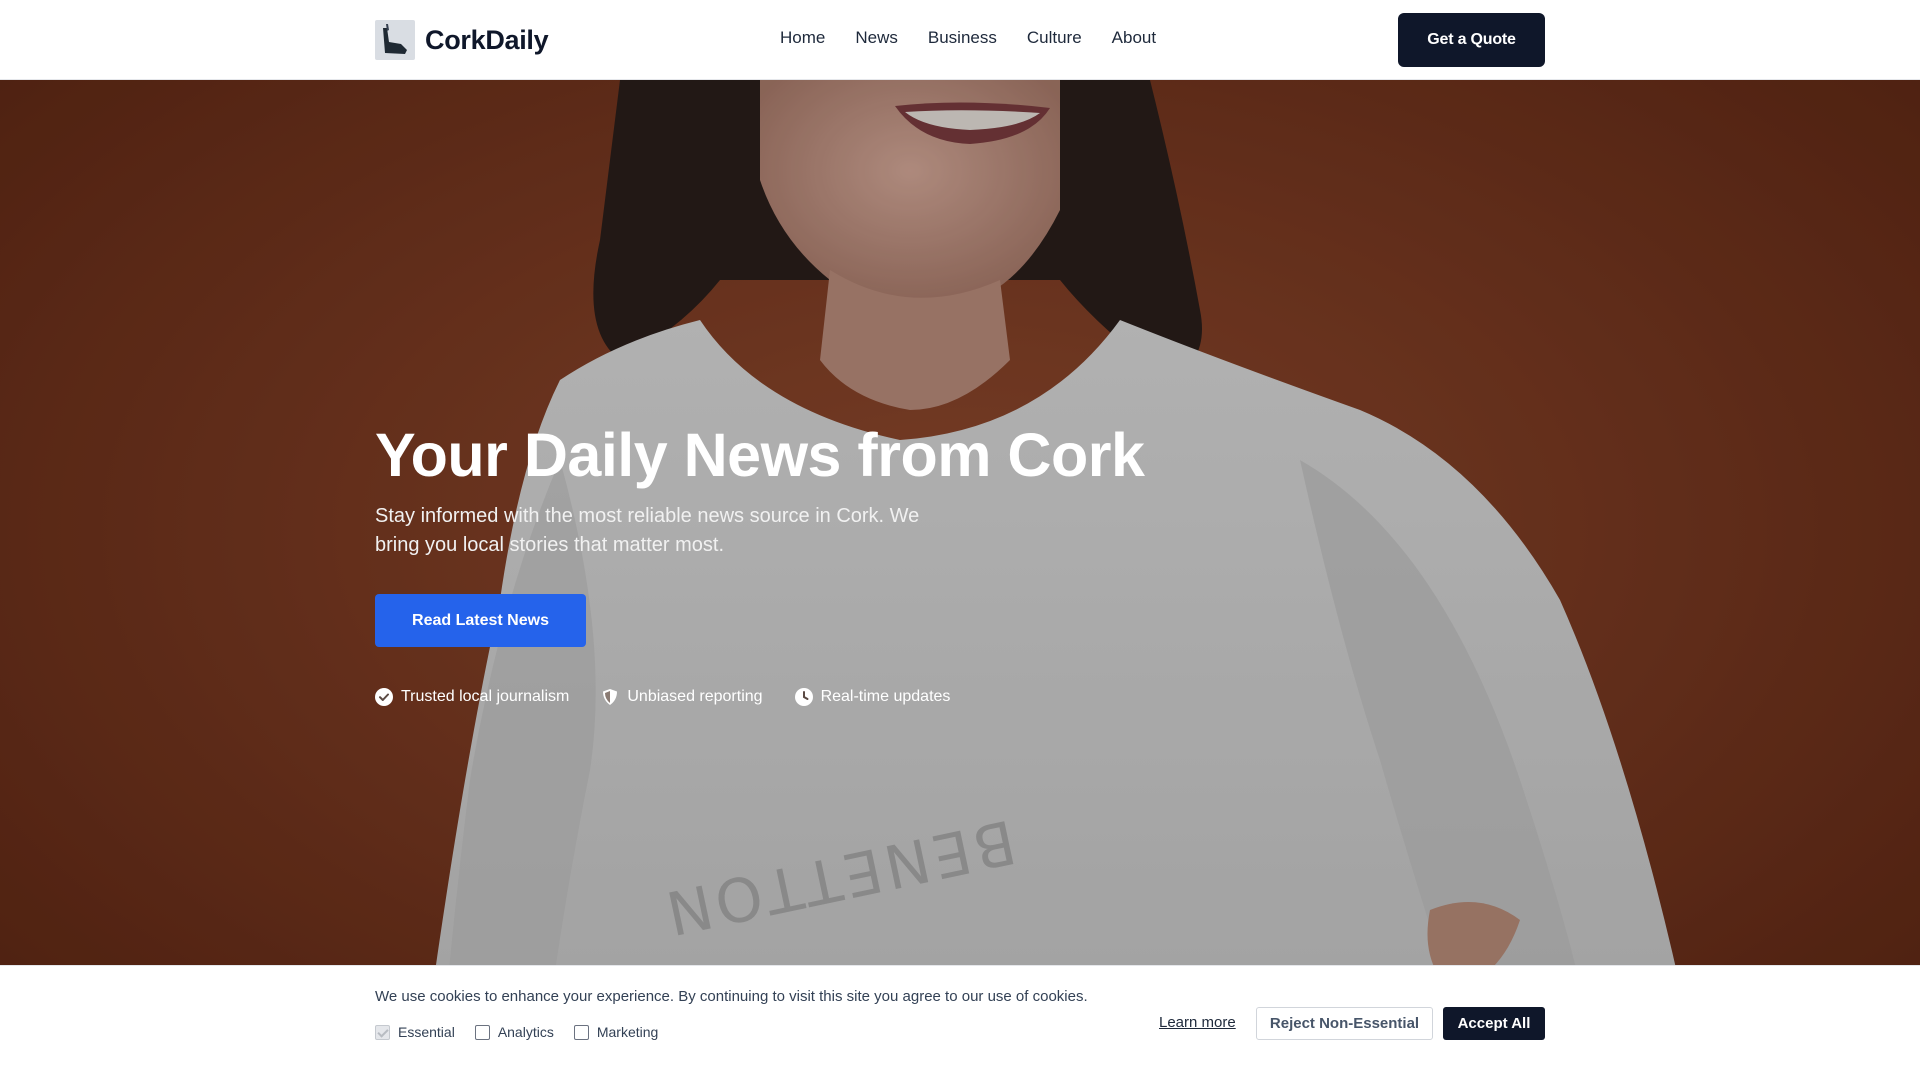  I want to click on marketing-checkbox, so click(581, 1032).